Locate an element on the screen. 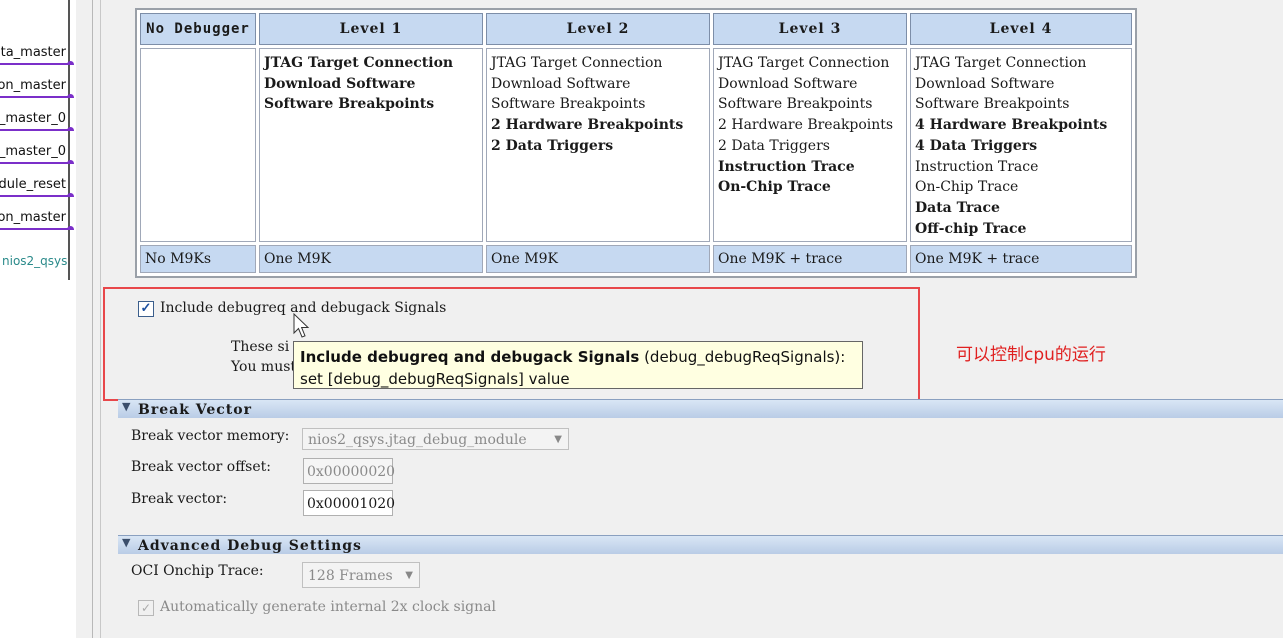 The height and width of the screenshot is (638, 1283). oci-onchip-trace-select: 128 Frames ▼ is located at coordinates (361, 575).